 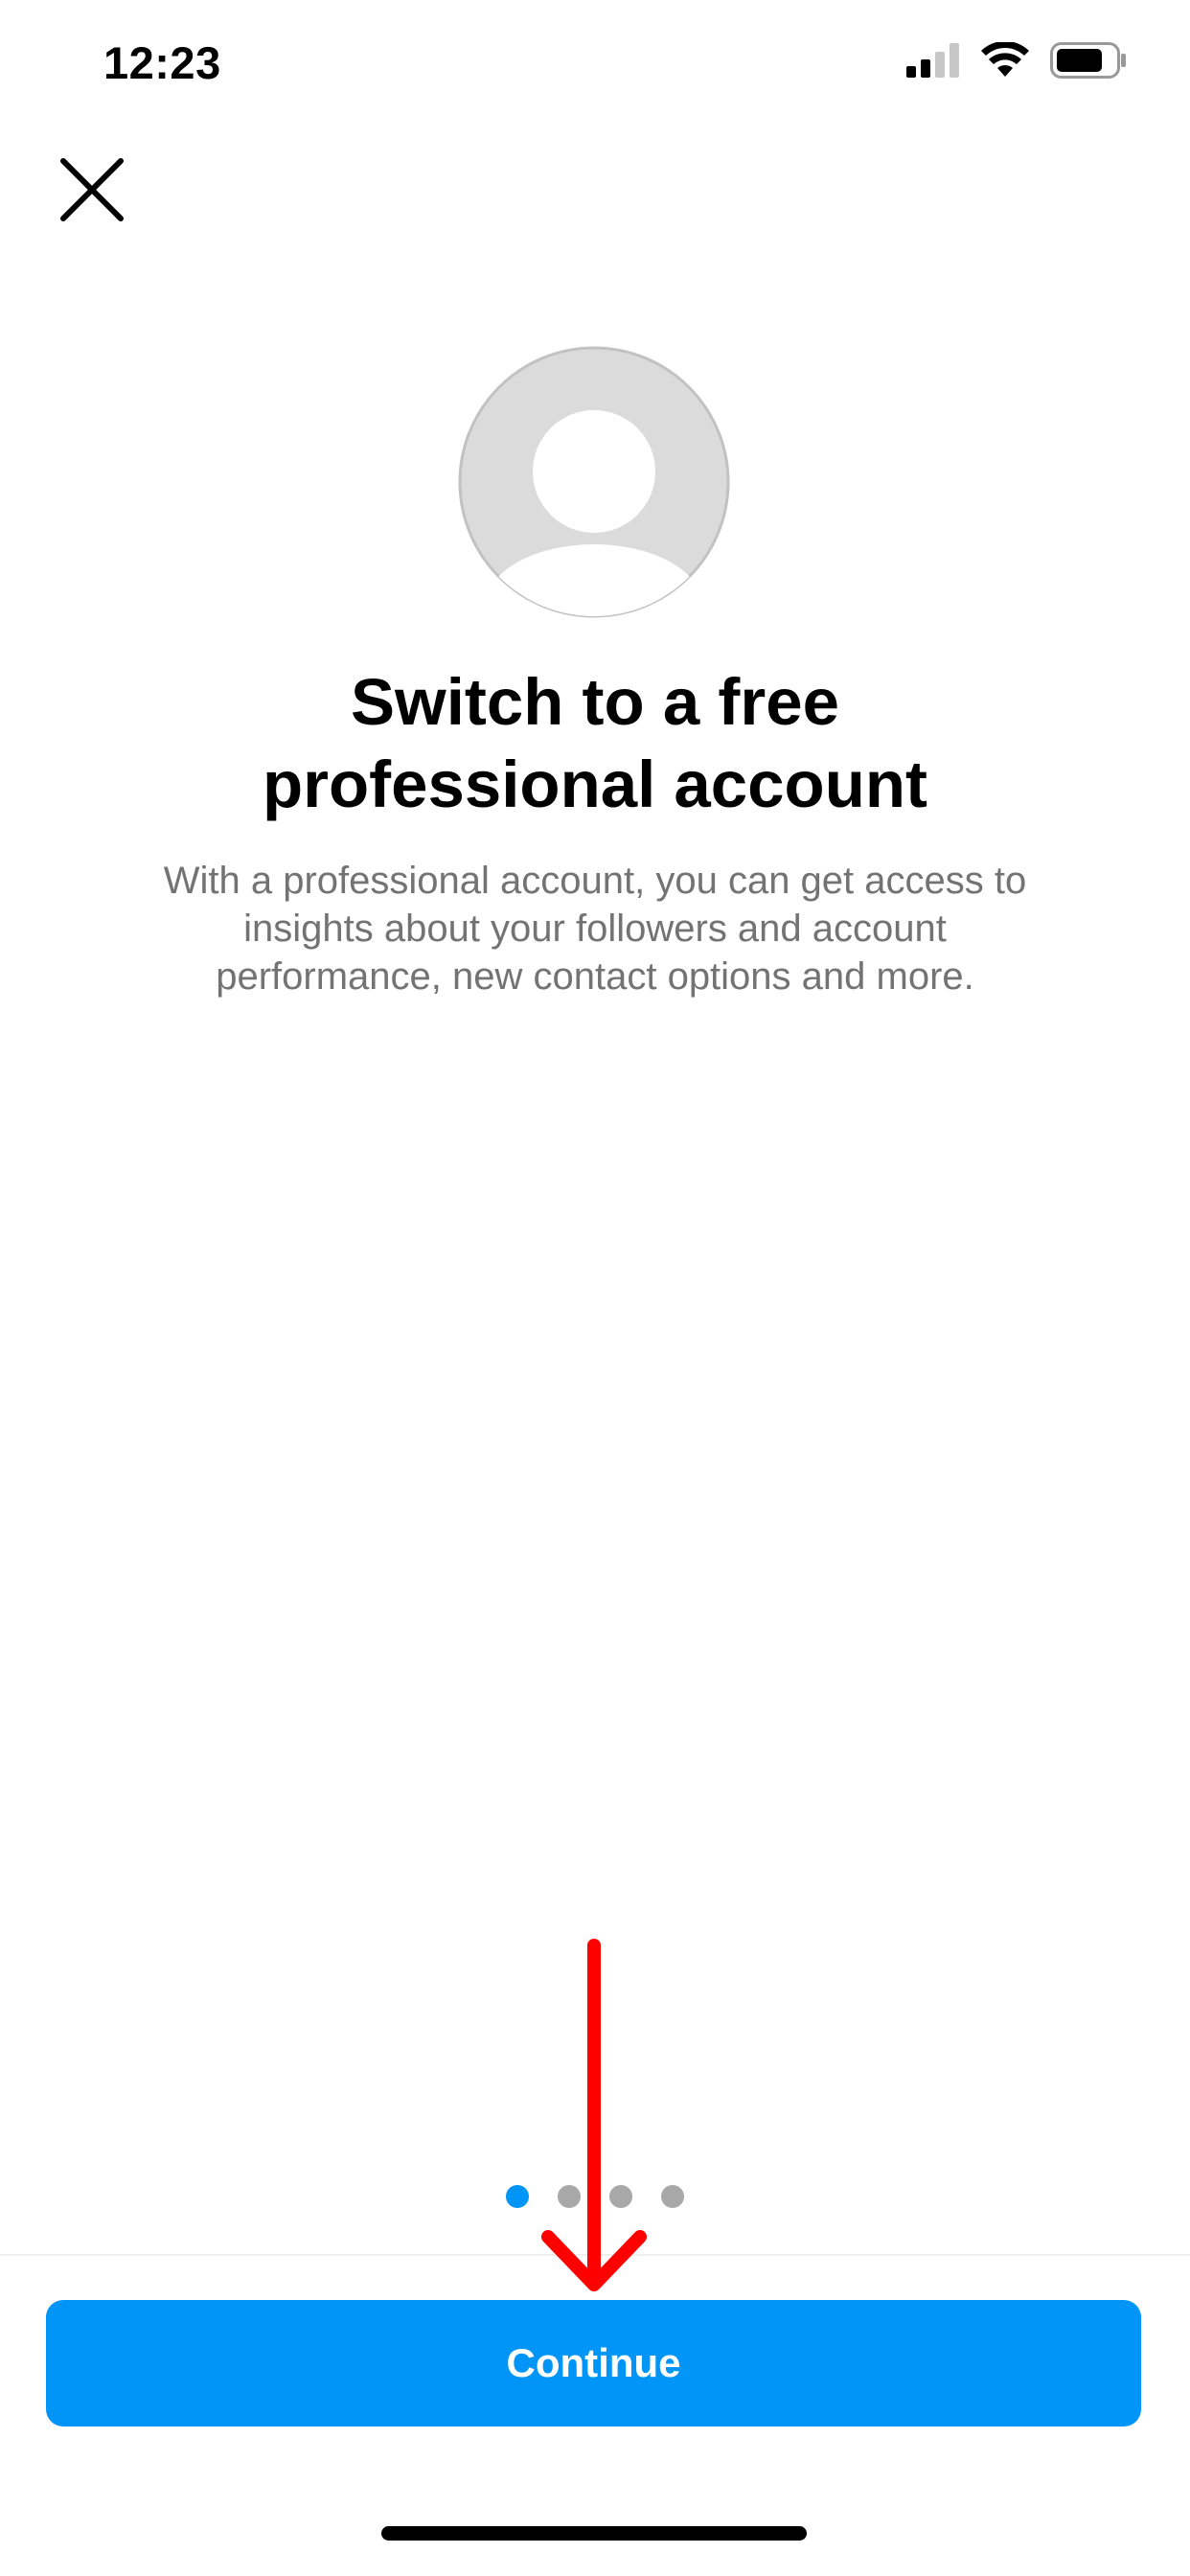 I want to click on status-icons, so click(x=1016, y=60).